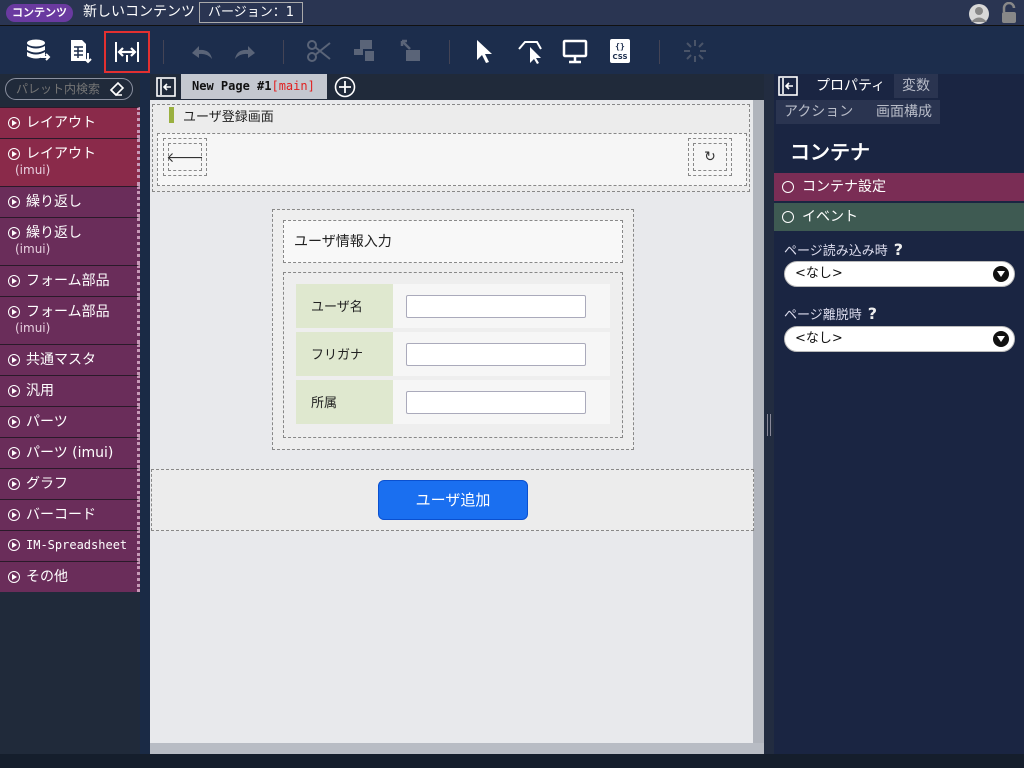 The height and width of the screenshot is (768, 1024). What do you see at coordinates (70, 452) in the screenshot?
I see `palette-item-parts-imui: パーツ (imui)` at bounding box center [70, 452].